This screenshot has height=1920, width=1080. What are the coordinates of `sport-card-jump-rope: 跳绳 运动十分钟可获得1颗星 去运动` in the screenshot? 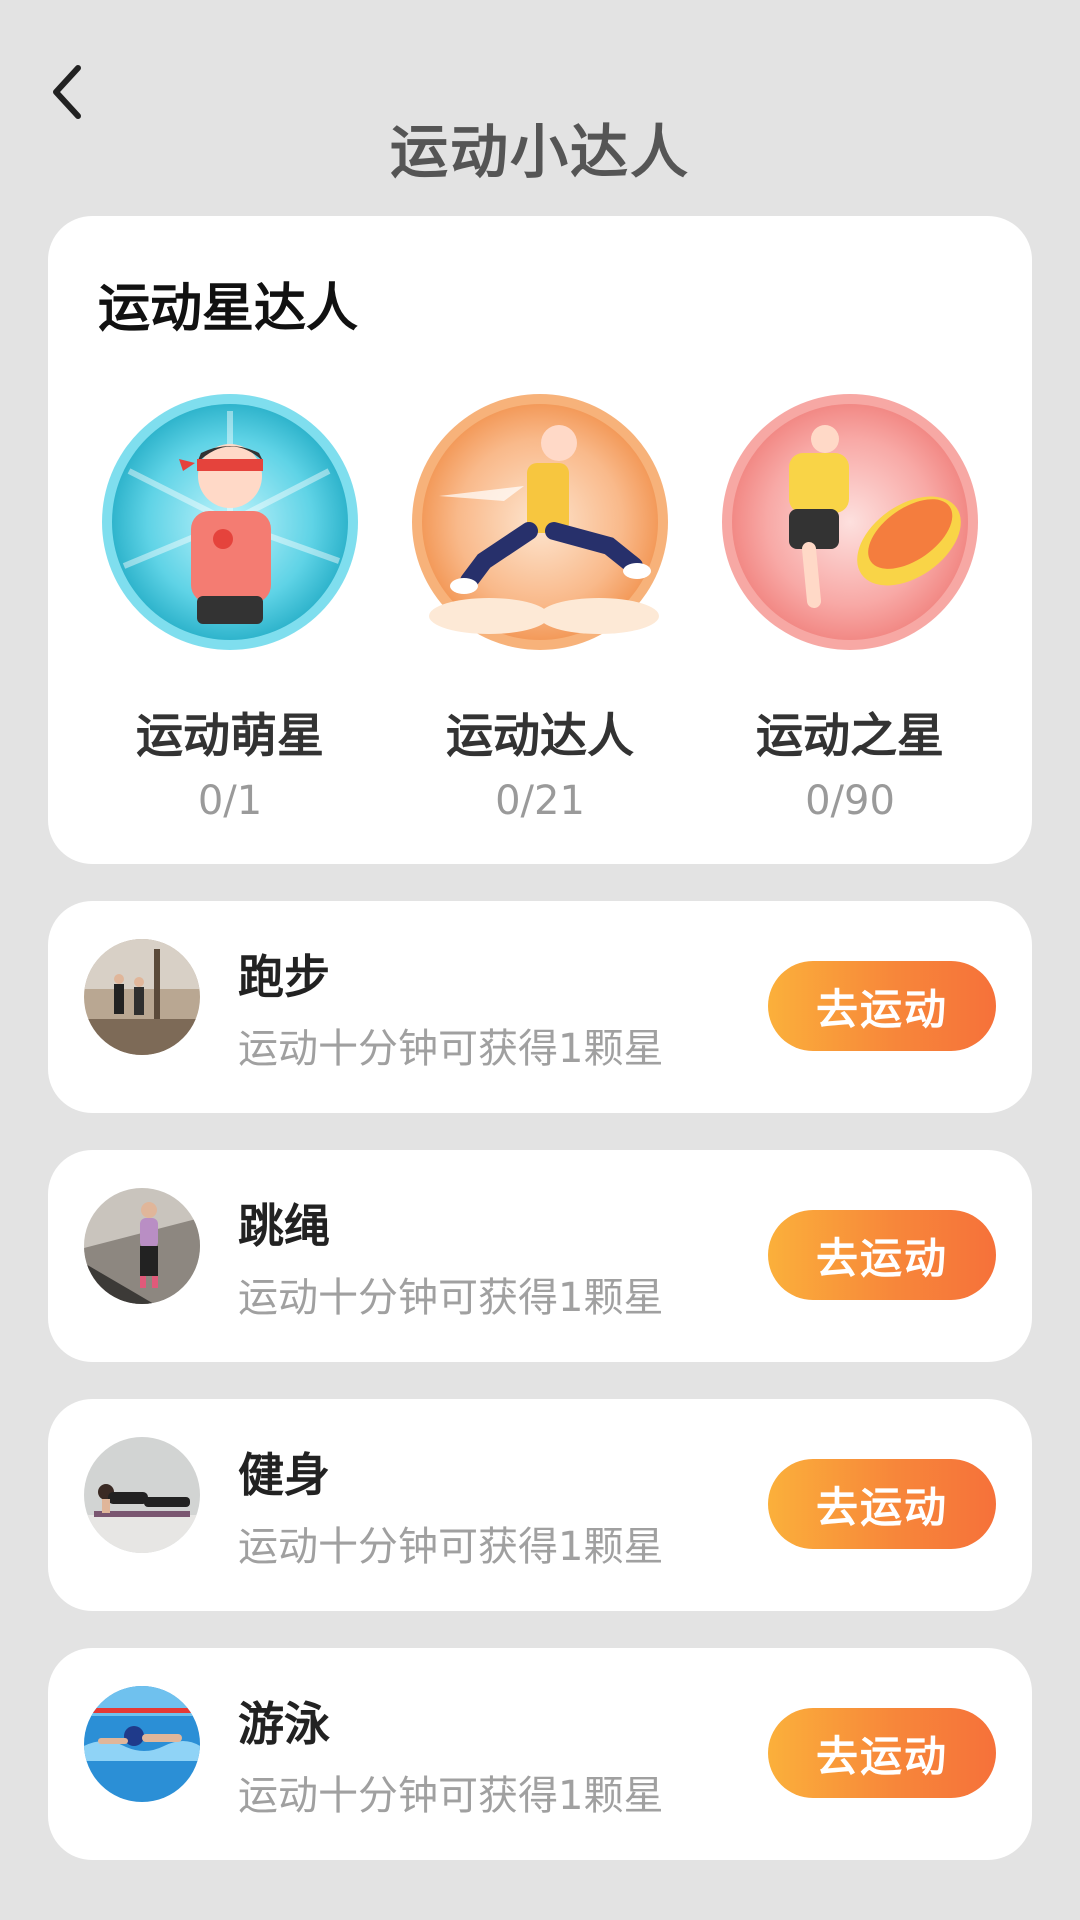 It's located at (540, 1256).